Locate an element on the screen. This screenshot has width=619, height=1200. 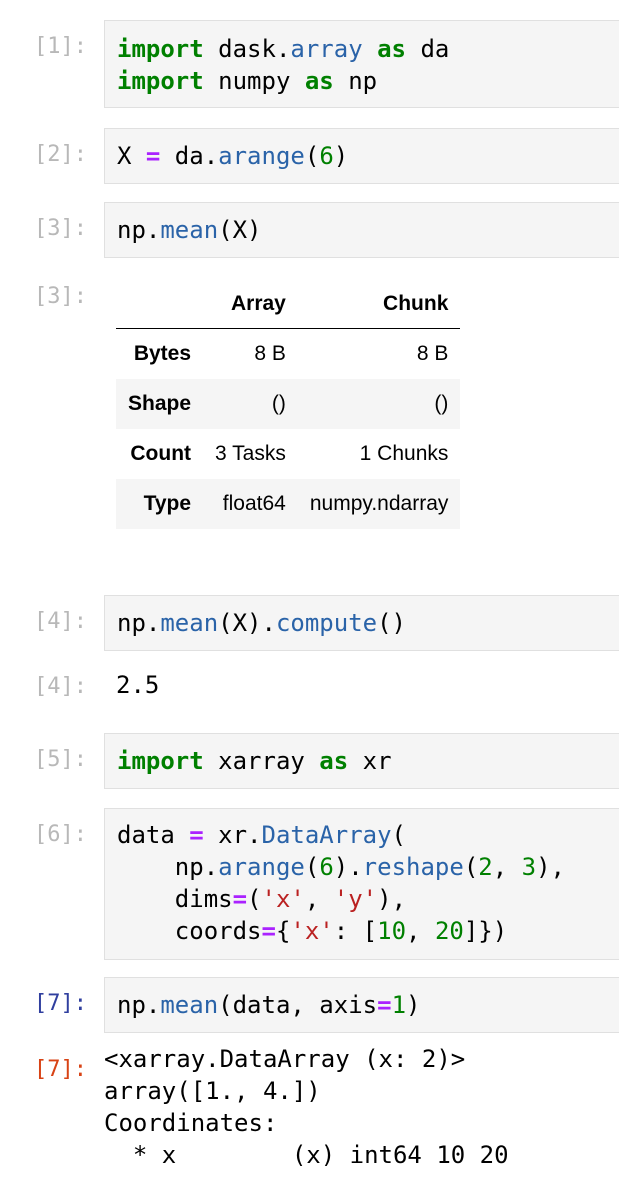
table-row: Shape () () is located at coordinates (288, 404).